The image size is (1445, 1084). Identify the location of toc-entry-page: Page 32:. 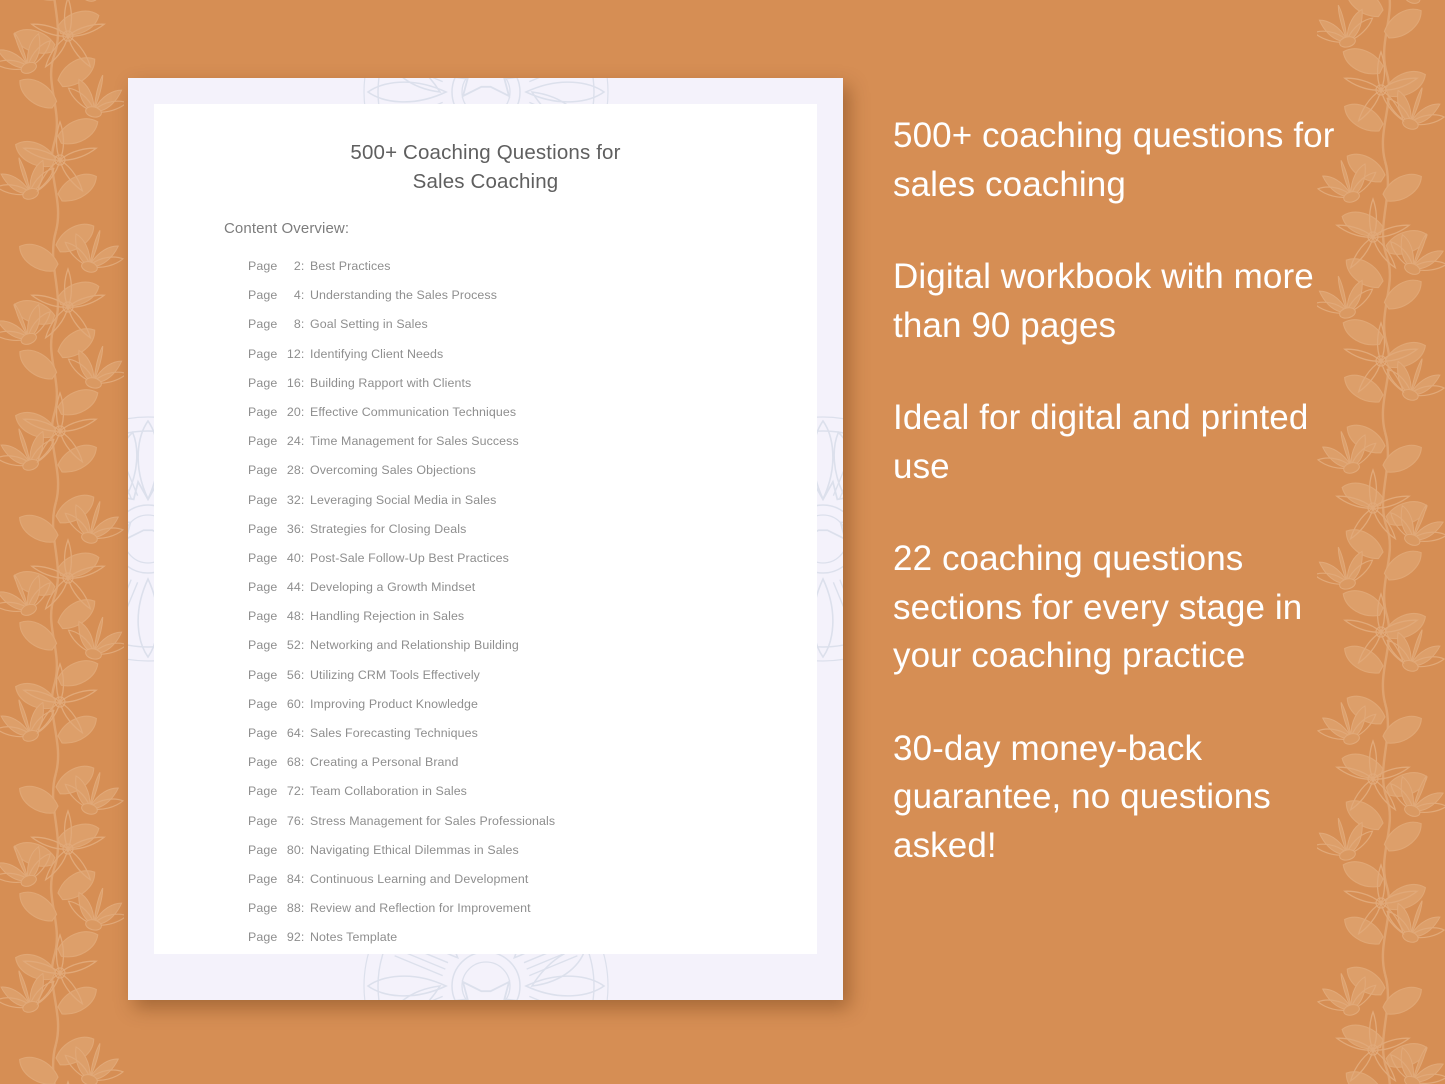
(276, 500).